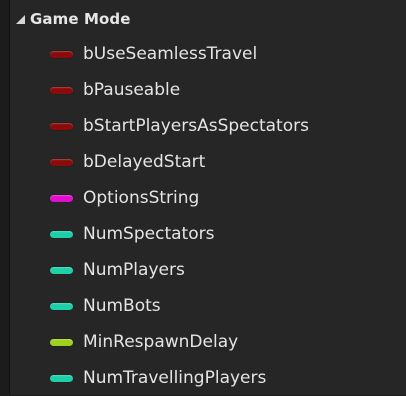  What do you see at coordinates (196, 126) in the screenshot?
I see `variable-name: bStartPlayersAsSpectators` at bounding box center [196, 126].